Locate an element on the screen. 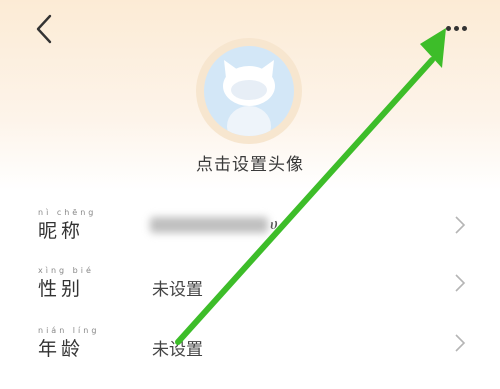 Image resolution: width=500 pixels, height=389 pixels. avatar is located at coordinates (249, 91).